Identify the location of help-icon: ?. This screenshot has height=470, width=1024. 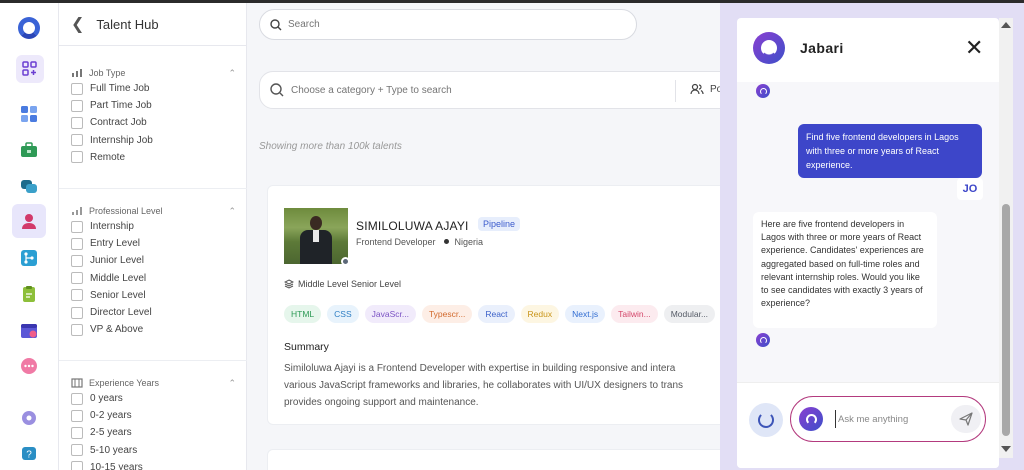
(29, 454).